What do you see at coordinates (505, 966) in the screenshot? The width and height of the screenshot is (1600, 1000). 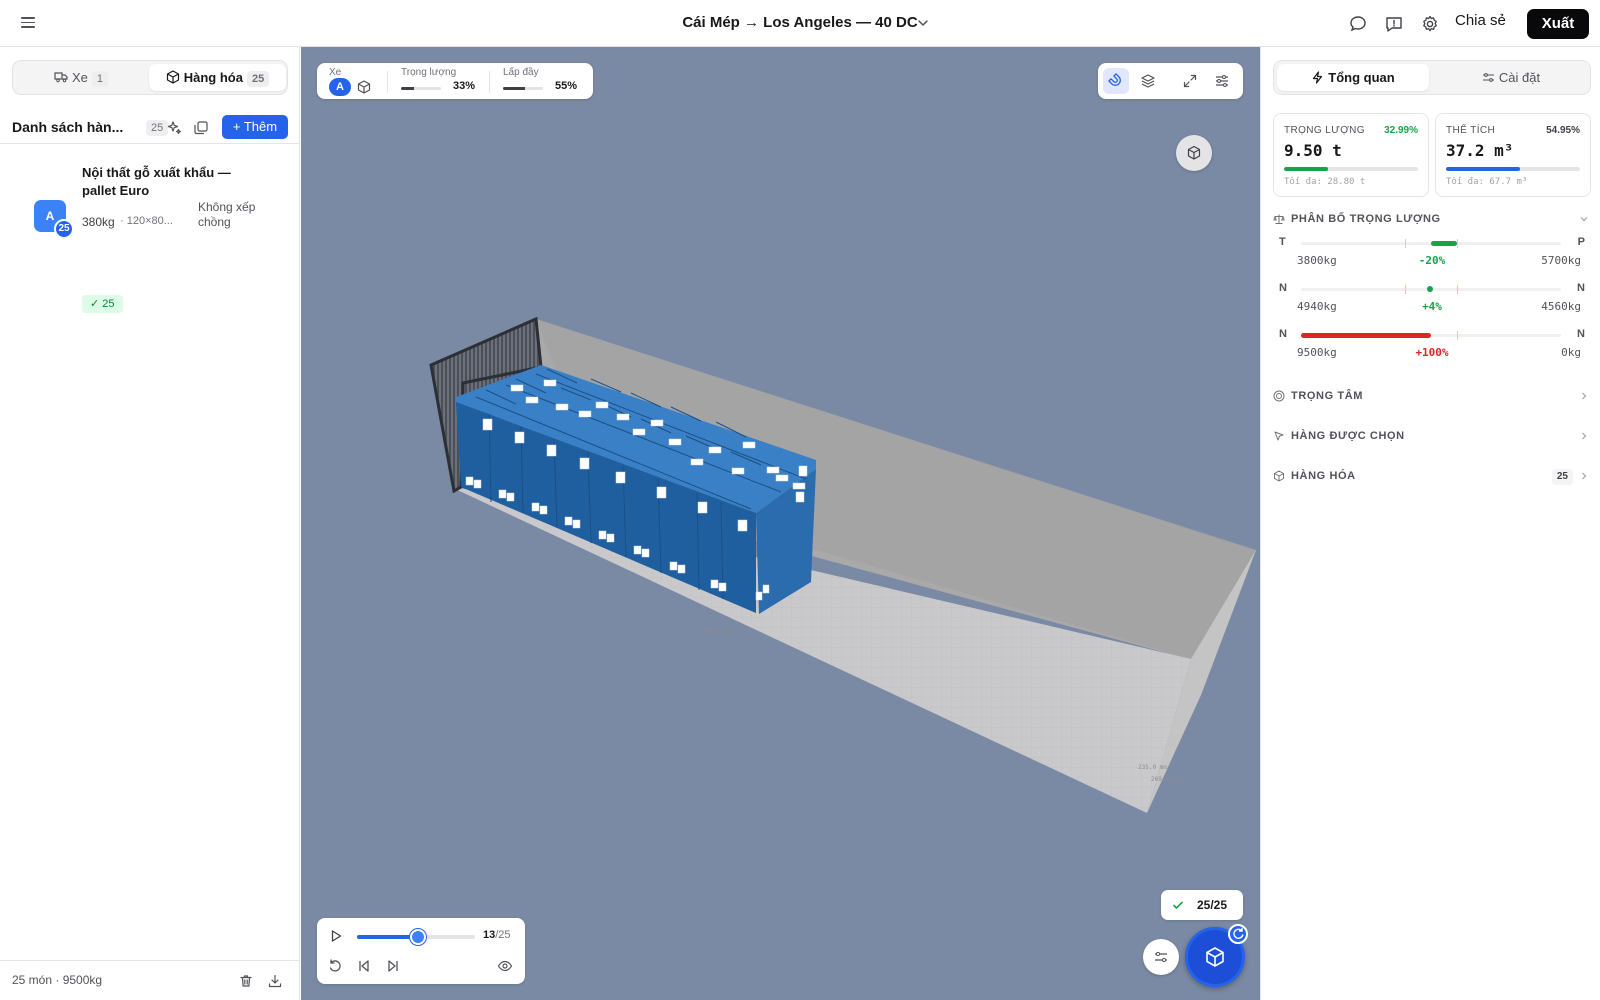 I see `eye-icon` at bounding box center [505, 966].